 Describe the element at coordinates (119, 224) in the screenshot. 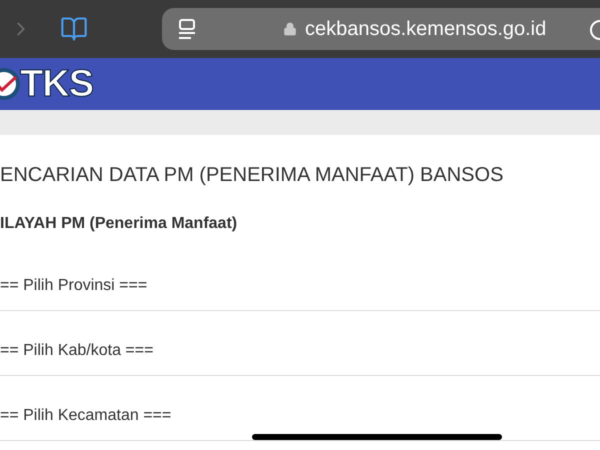

I see `section-title: ILAYAH PM (Penerima Manfaat)` at that location.